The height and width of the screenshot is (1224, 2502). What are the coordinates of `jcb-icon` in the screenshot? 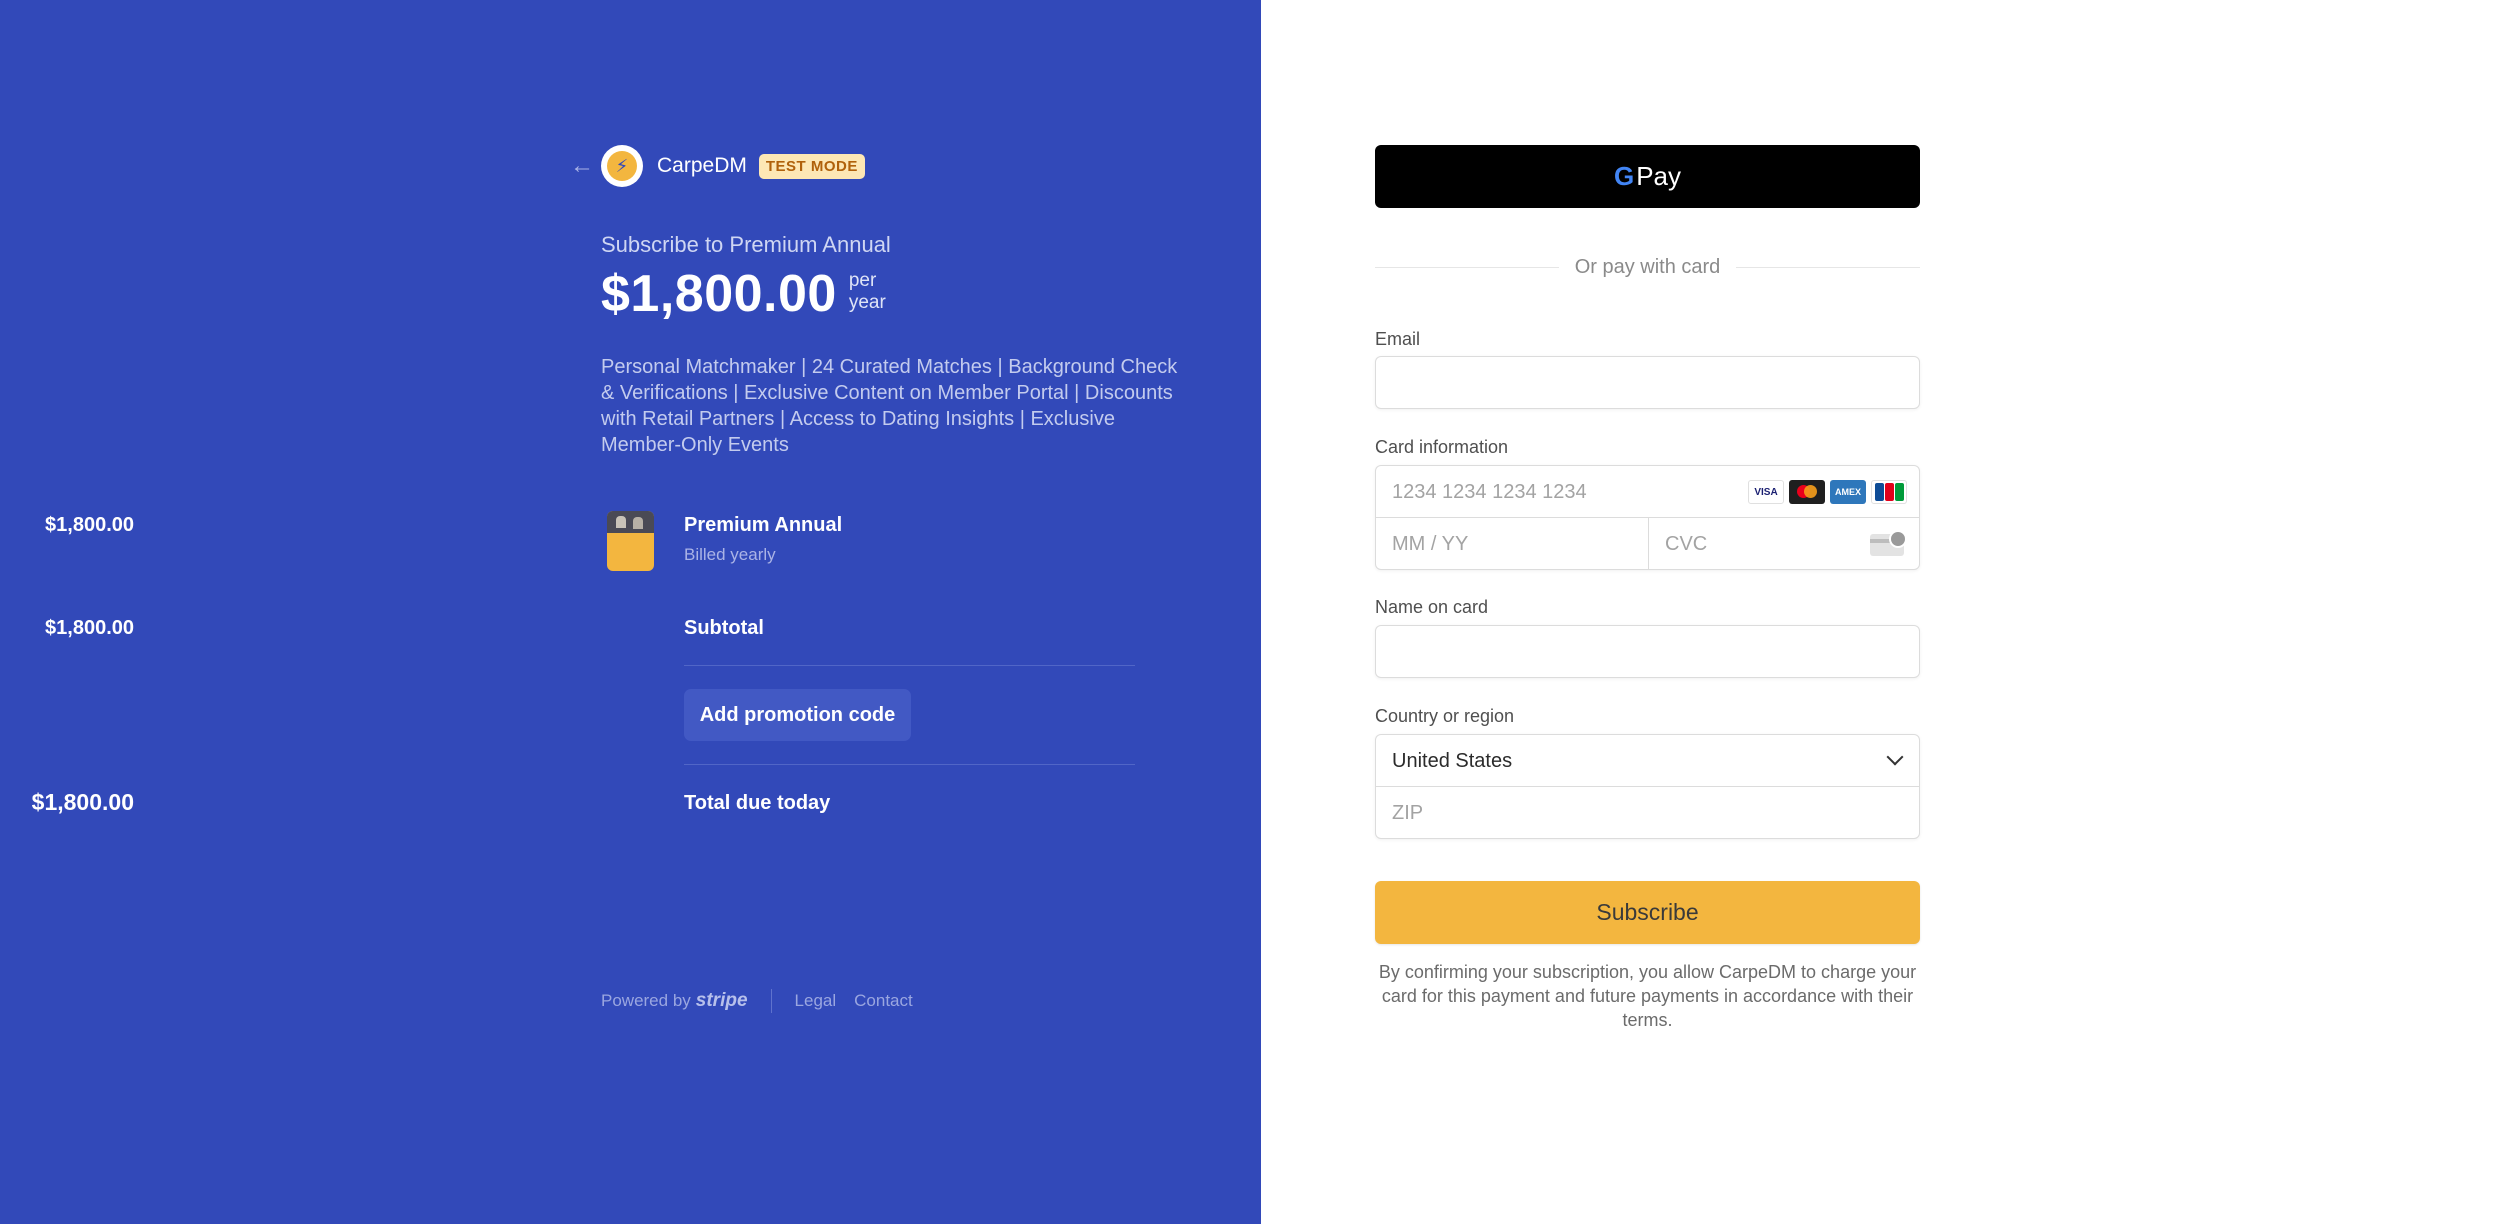 It's located at (1889, 492).